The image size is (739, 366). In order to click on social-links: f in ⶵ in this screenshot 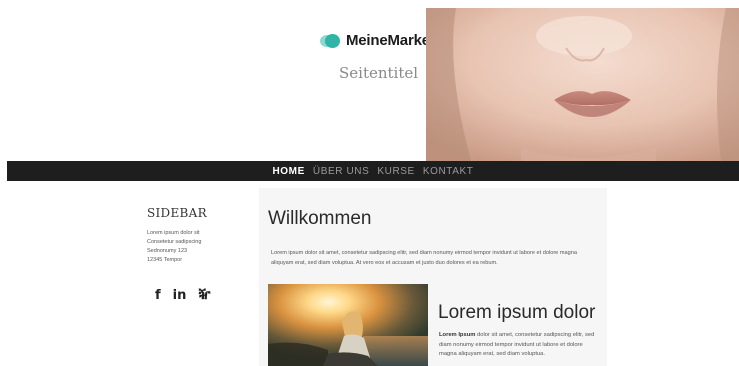, I will do `click(201, 295)`.